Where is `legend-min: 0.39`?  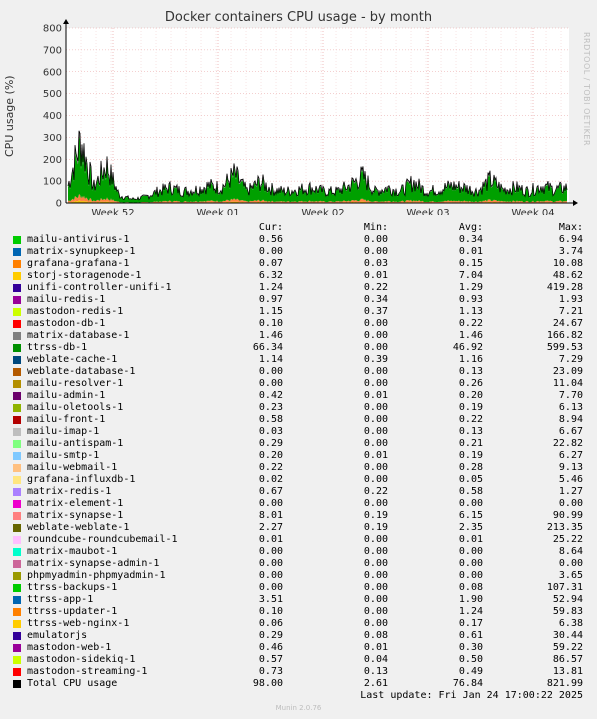 legend-min: 0.39 is located at coordinates (375, 359).